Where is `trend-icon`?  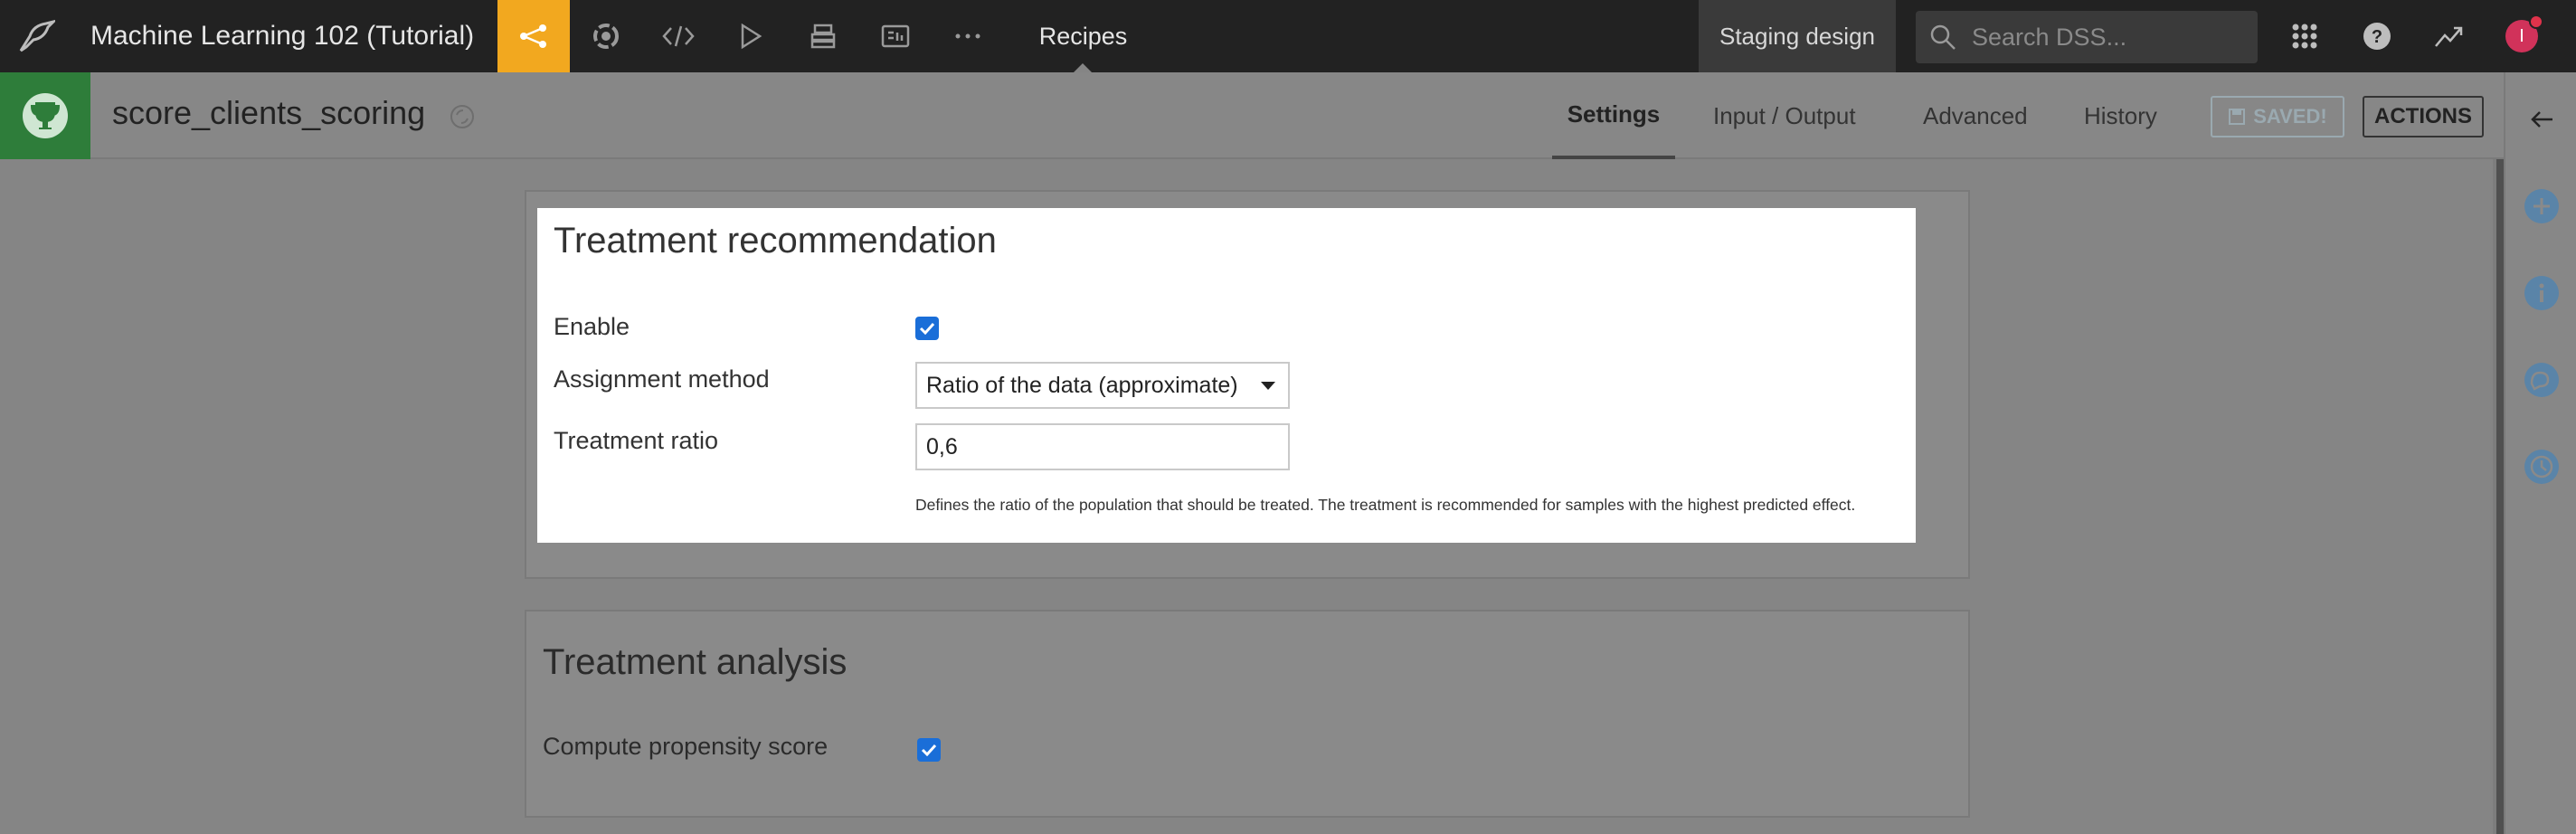
trend-icon is located at coordinates (2449, 36).